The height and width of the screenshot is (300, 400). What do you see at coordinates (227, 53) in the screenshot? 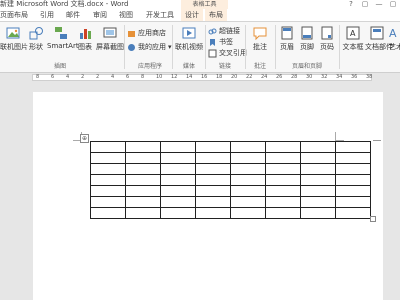
I see `cross-reference-button: 交叉引用` at bounding box center [227, 53].